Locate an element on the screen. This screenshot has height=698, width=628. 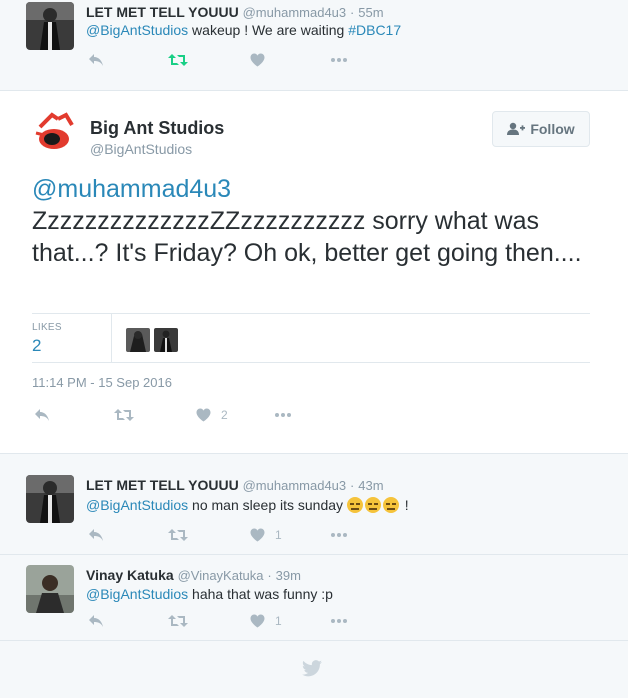
tweet-time: 55m is located at coordinates (370, 12).